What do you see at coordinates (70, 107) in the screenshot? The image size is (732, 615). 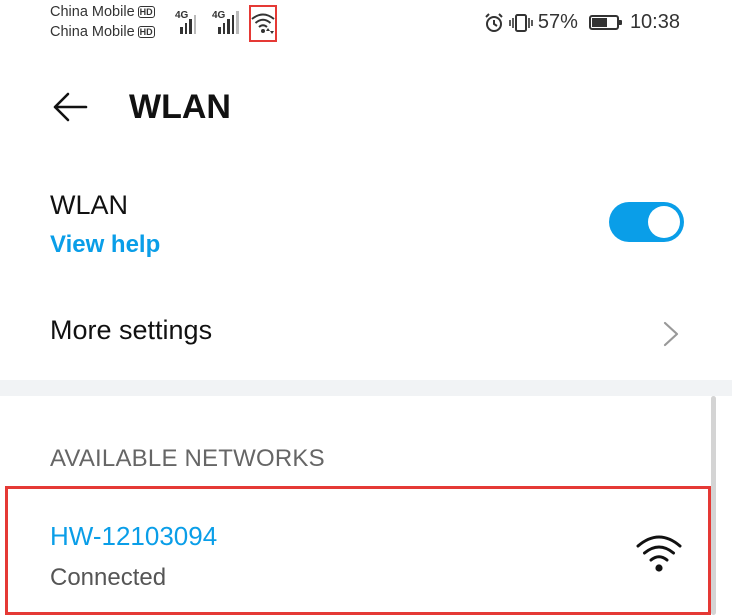 I see `back-arrow-icon` at bounding box center [70, 107].